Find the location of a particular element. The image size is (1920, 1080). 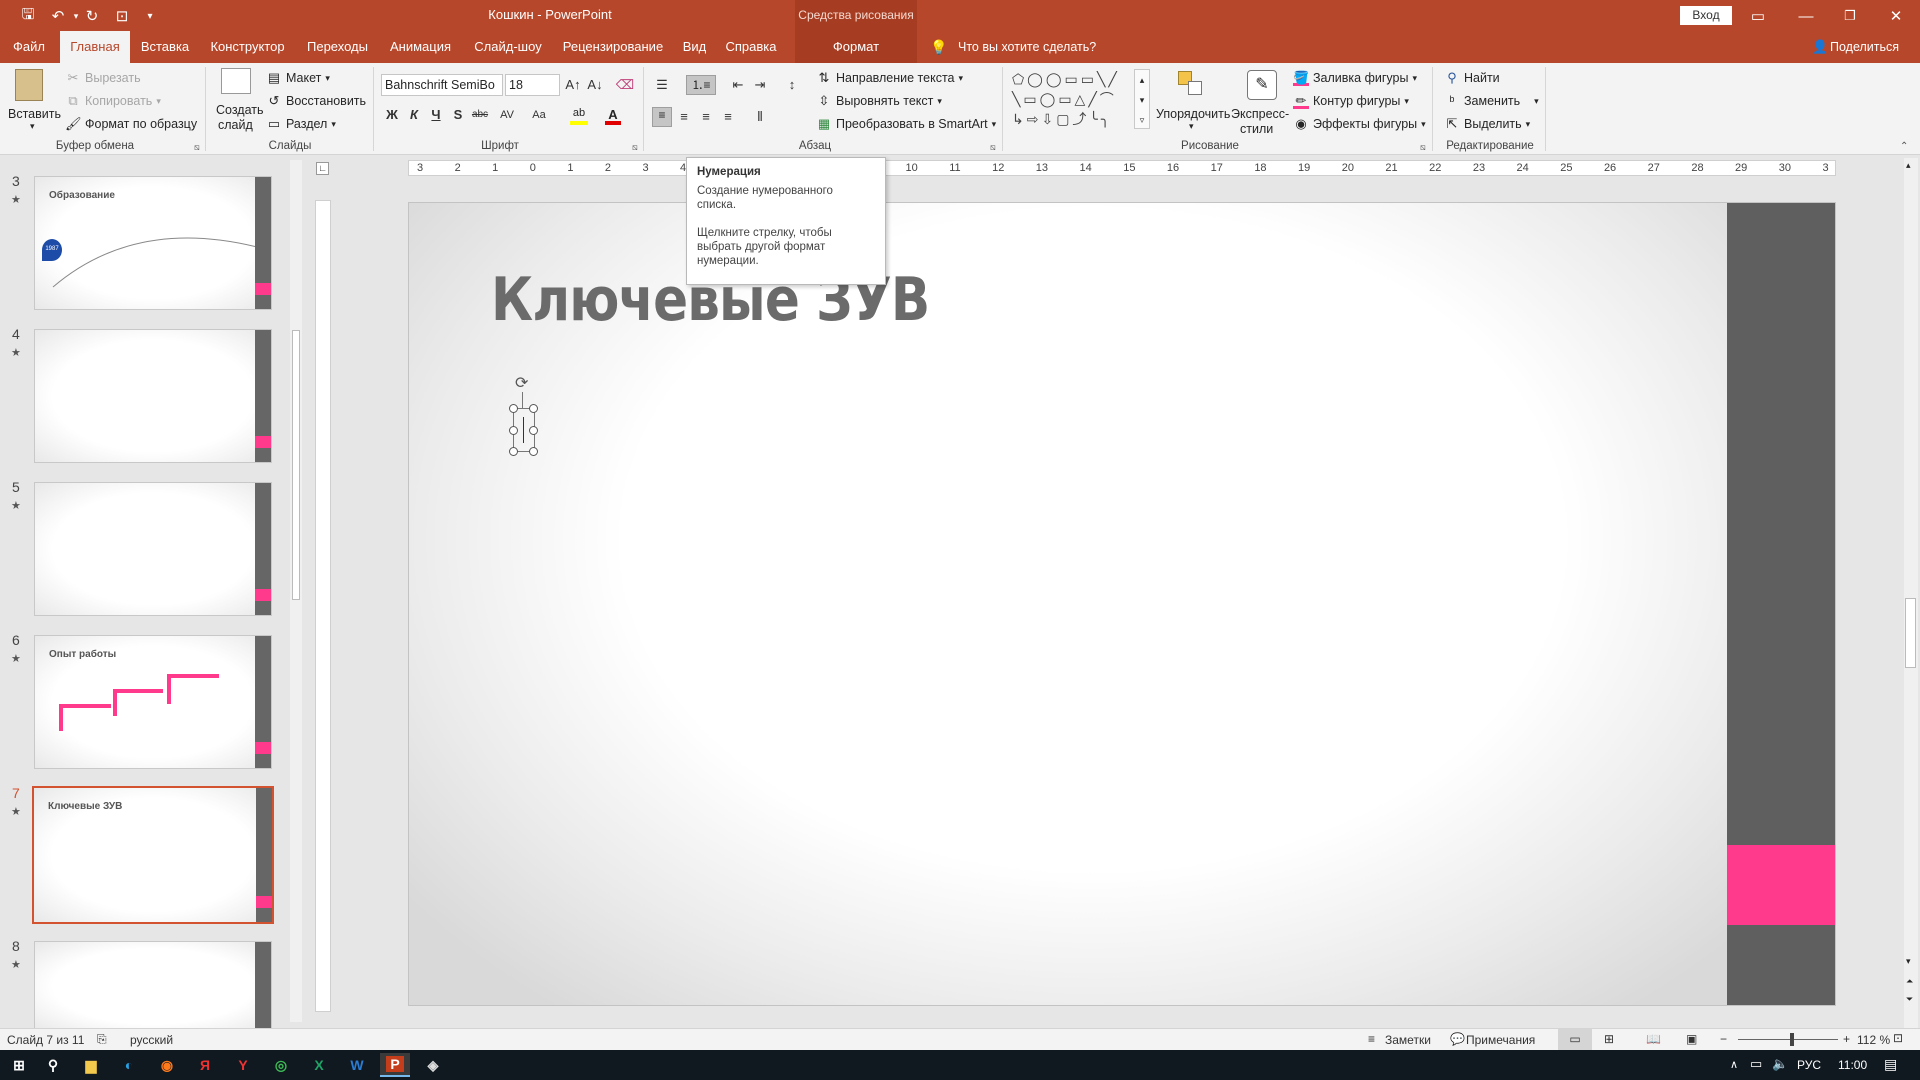

normal-view-icon: ▭ is located at coordinates (1575, 1039).